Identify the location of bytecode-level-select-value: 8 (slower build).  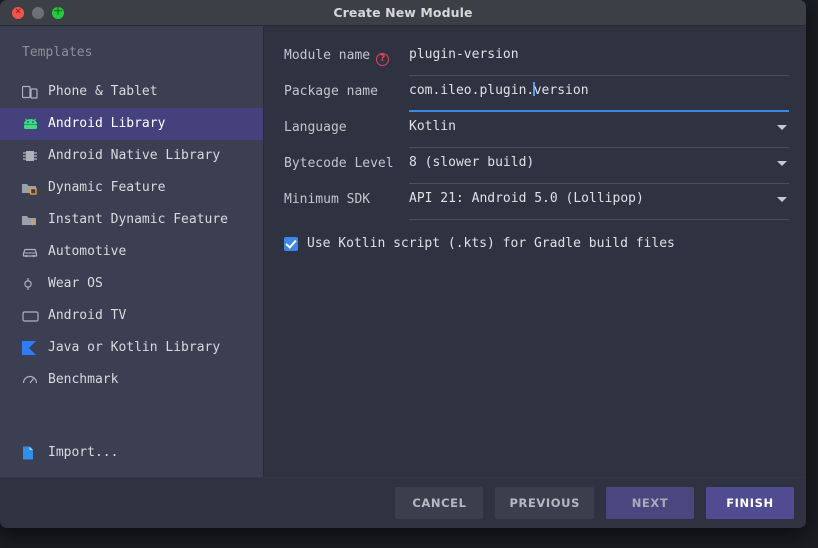
(599, 163).